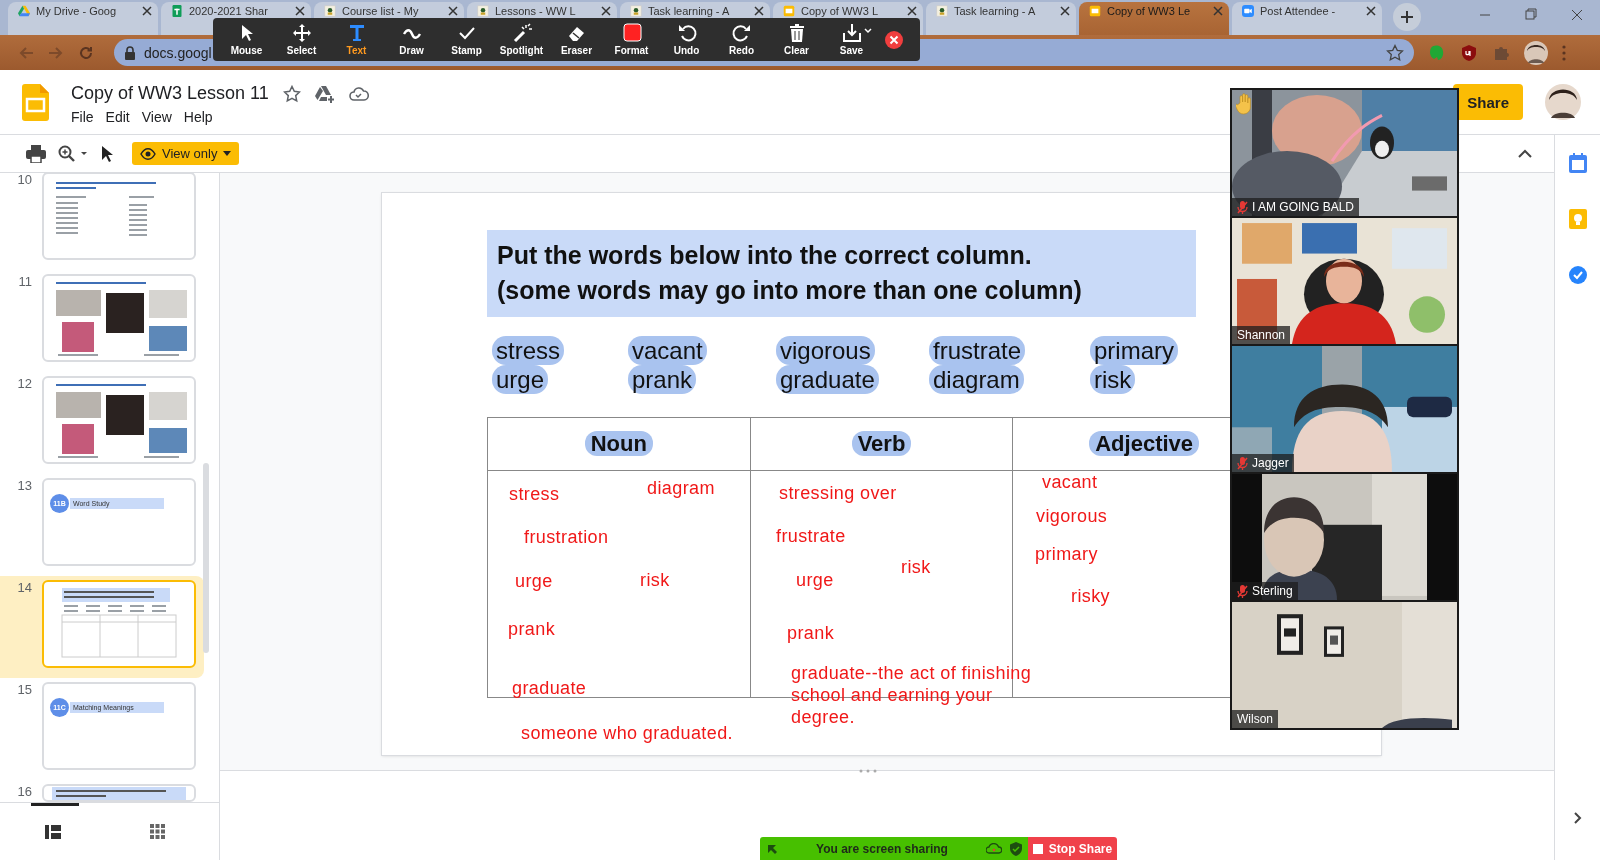 This screenshot has width=1600, height=860. I want to click on highlighted-word: stress, so click(528, 350).